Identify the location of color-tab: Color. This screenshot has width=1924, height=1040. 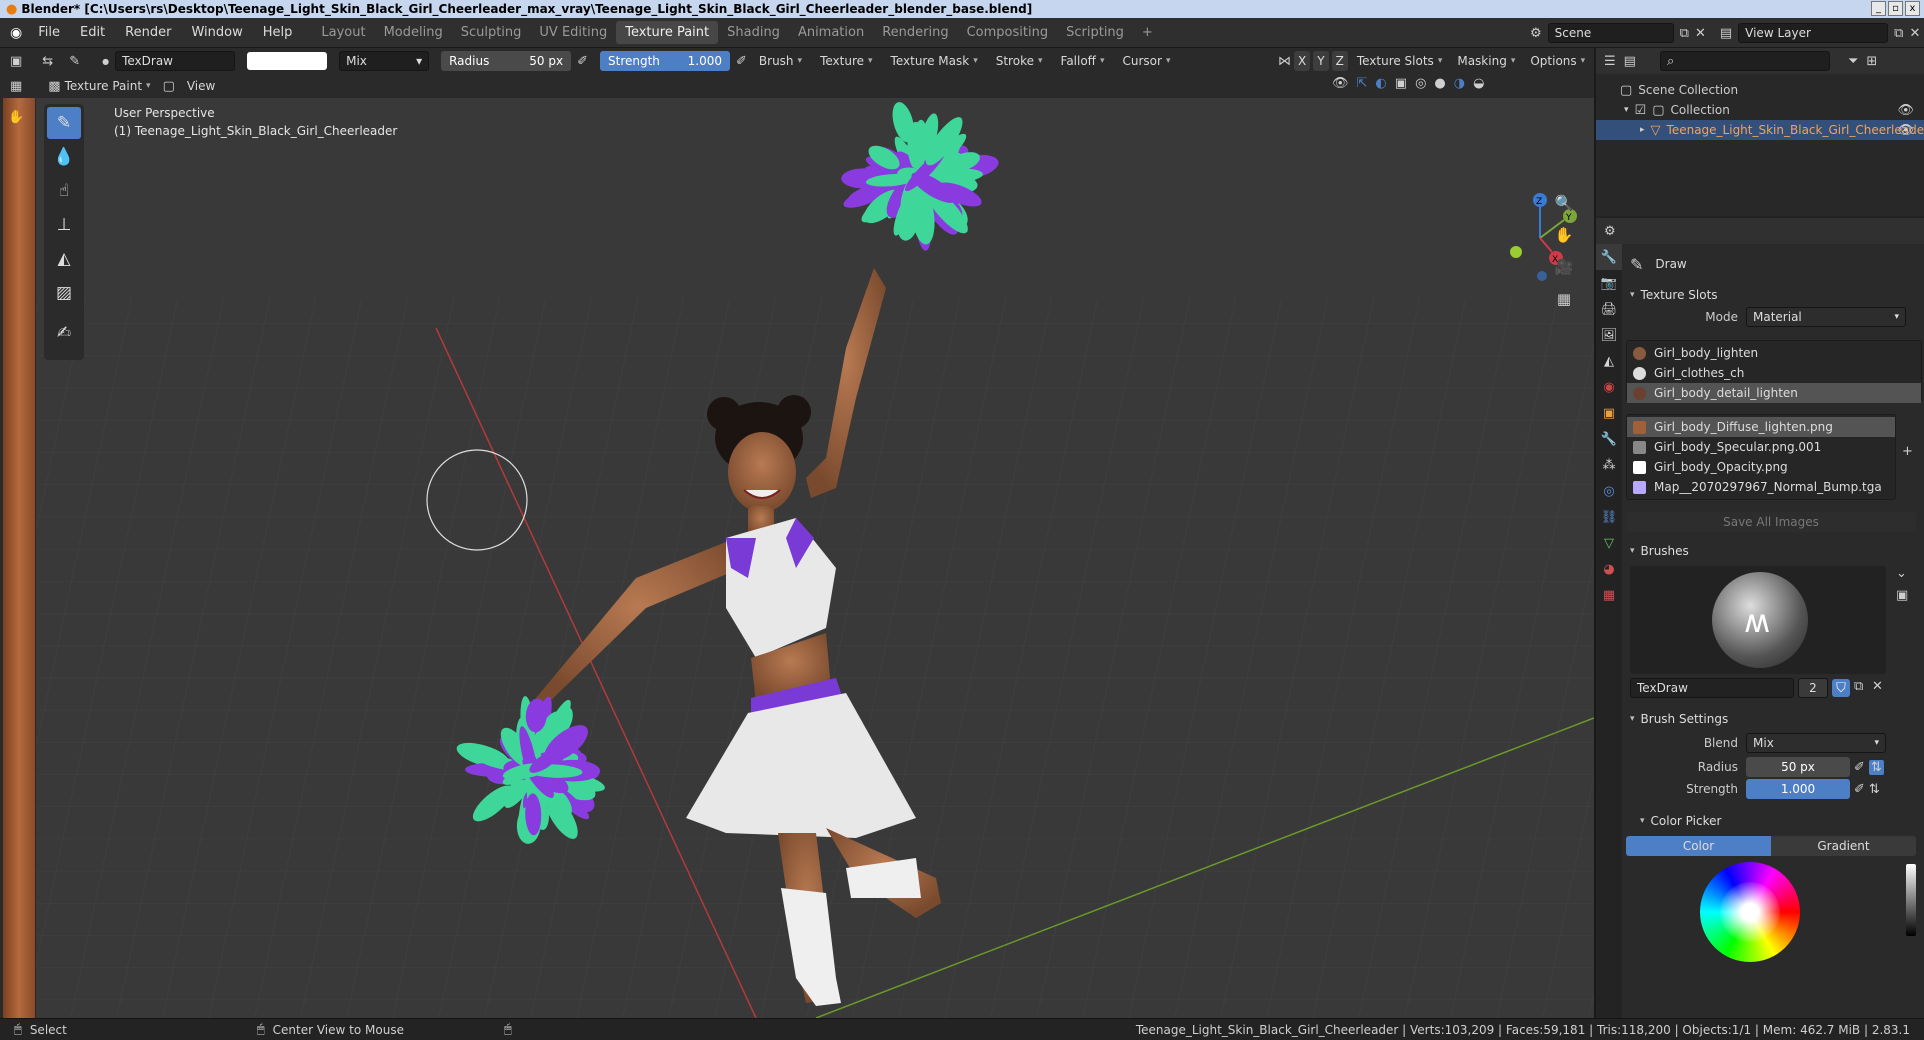
(1698, 846).